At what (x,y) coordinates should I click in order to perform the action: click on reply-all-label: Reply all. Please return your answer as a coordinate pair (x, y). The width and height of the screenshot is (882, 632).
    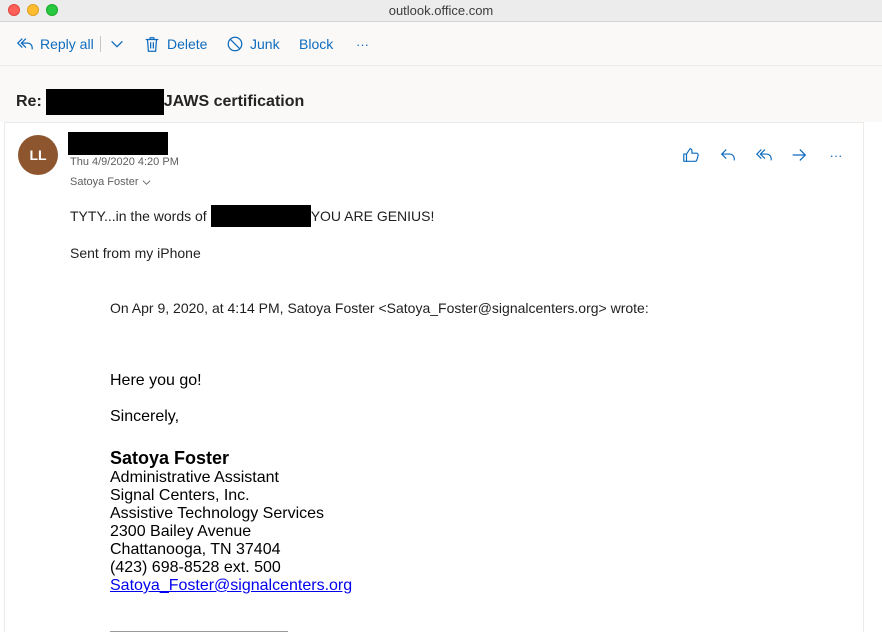
    Looking at the image, I should click on (67, 44).